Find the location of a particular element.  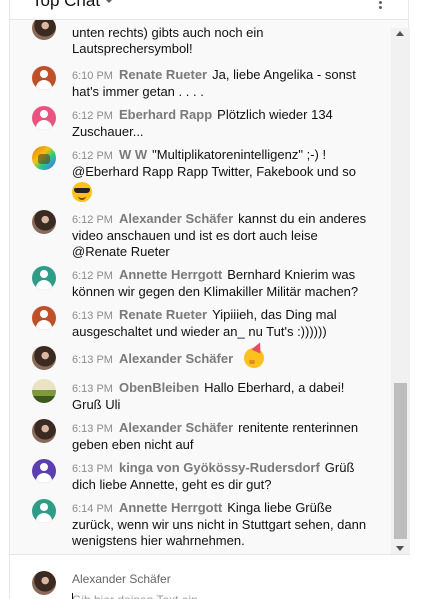

text-cursor is located at coordinates (72, 596).